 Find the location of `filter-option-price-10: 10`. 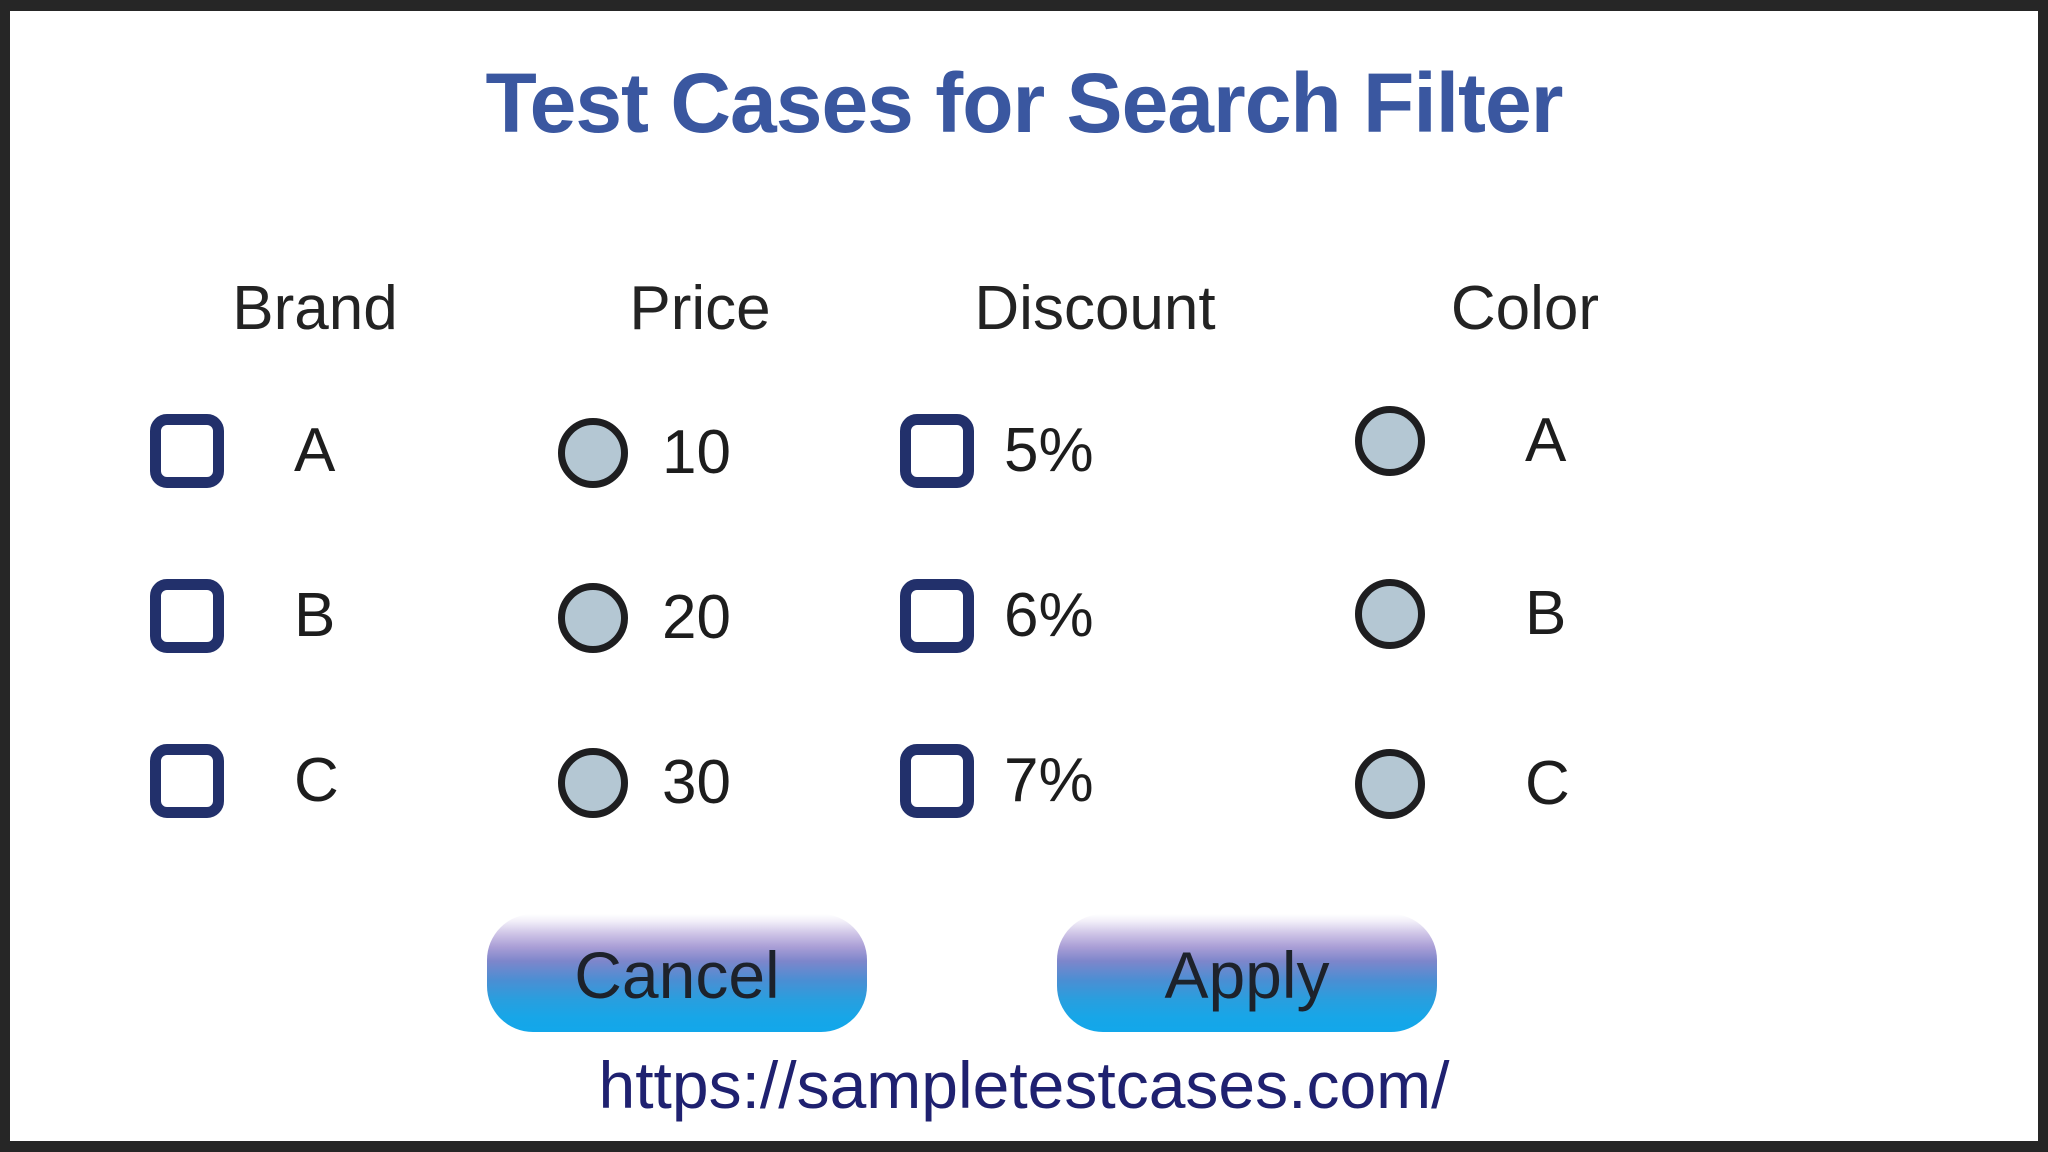

filter-option-price-10: 10 is located at coordinates (644, 453).